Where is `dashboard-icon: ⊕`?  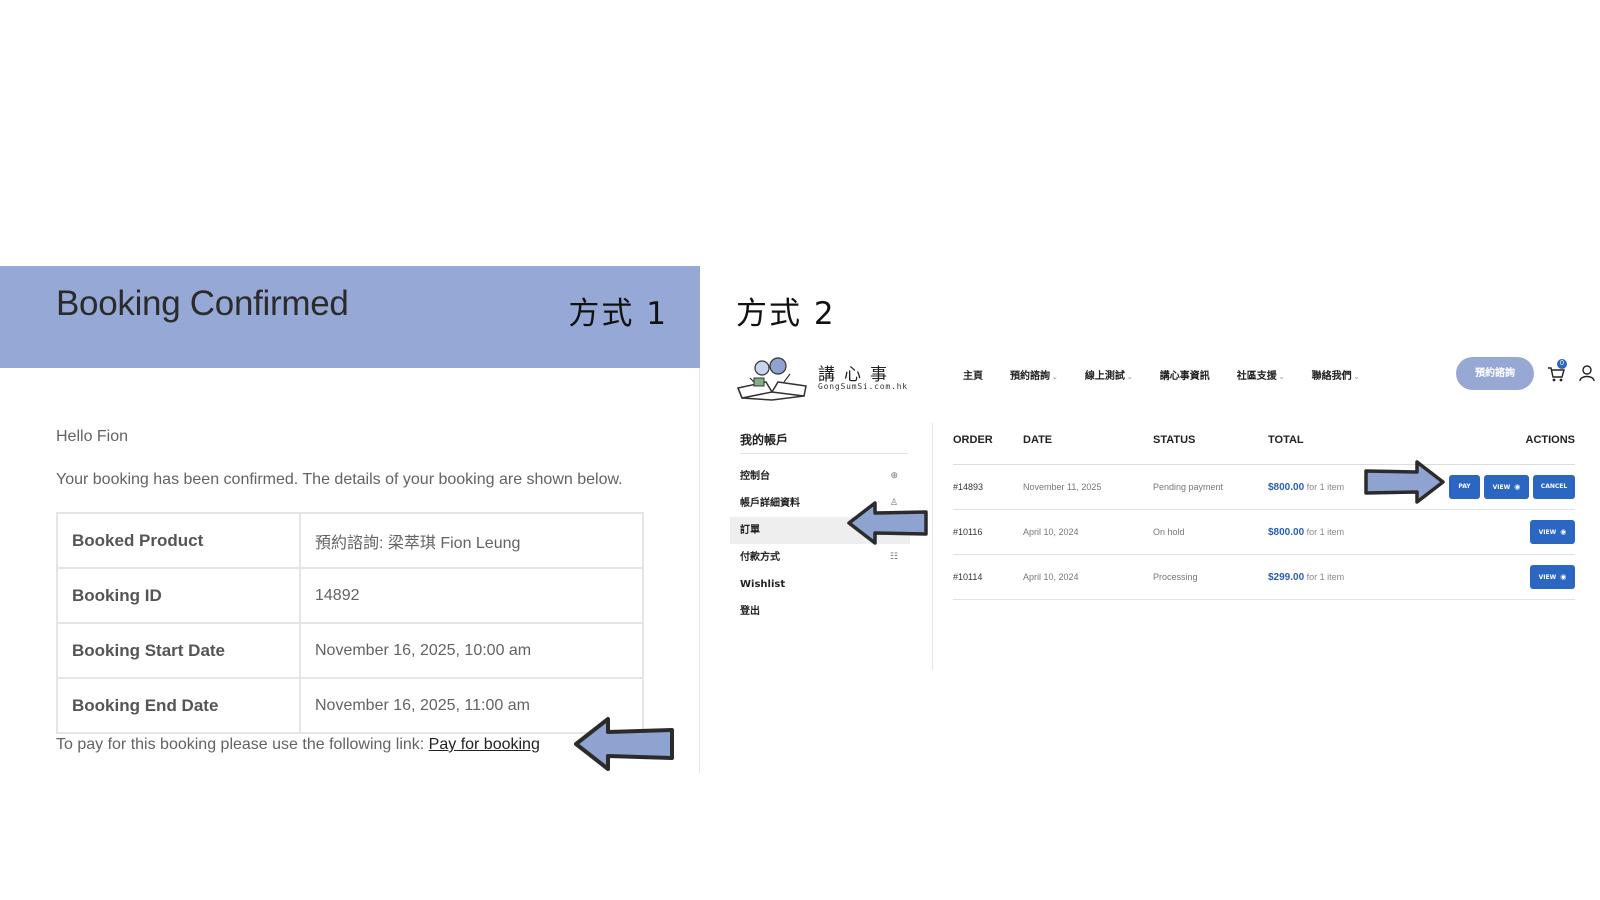 dashboard-icon: ⊕ is located at coordinates (894, 476).